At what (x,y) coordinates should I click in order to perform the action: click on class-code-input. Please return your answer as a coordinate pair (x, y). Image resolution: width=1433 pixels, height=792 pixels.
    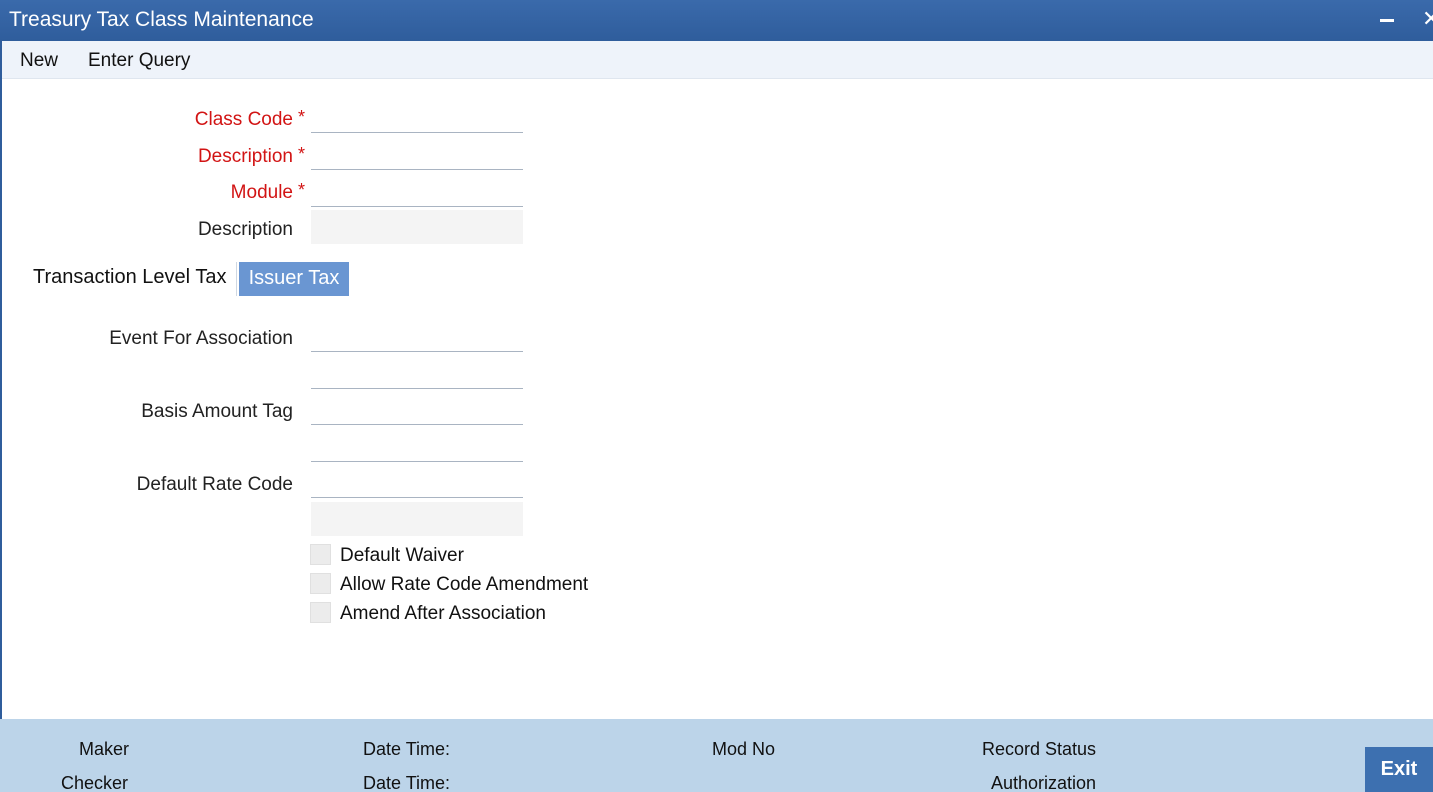
    Looking at the image, I should click on (417, 120).